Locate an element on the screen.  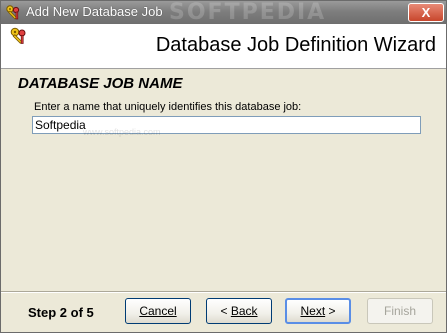
cancel-button: Cancel is located at coordinates (158, 311).